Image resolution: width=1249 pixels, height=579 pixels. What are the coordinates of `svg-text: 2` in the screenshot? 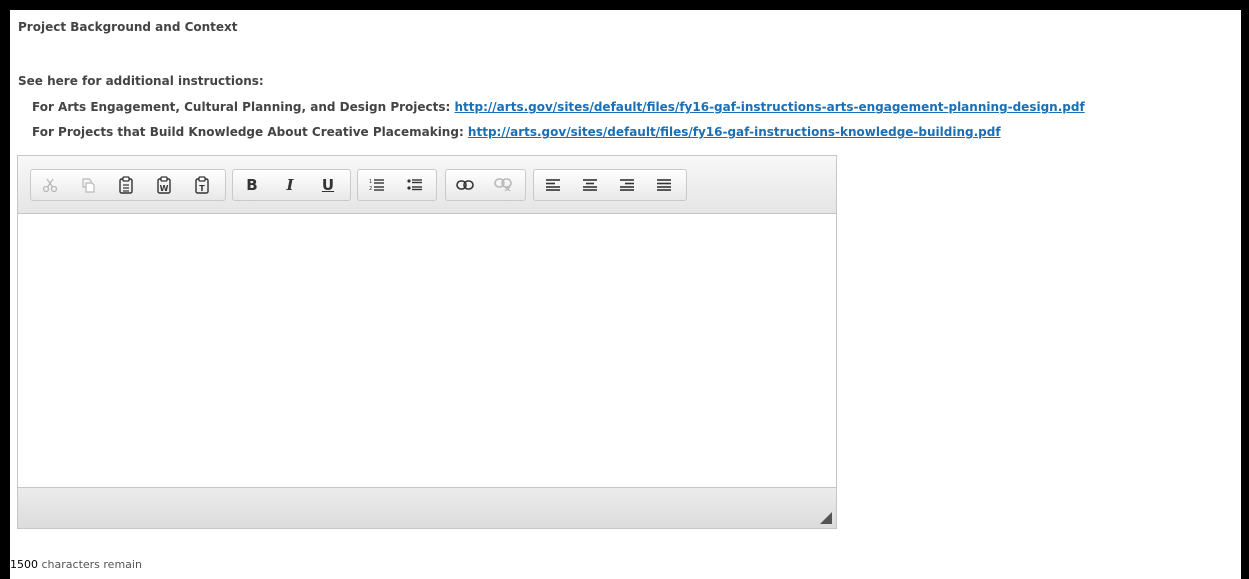 It's located at (370, 189).